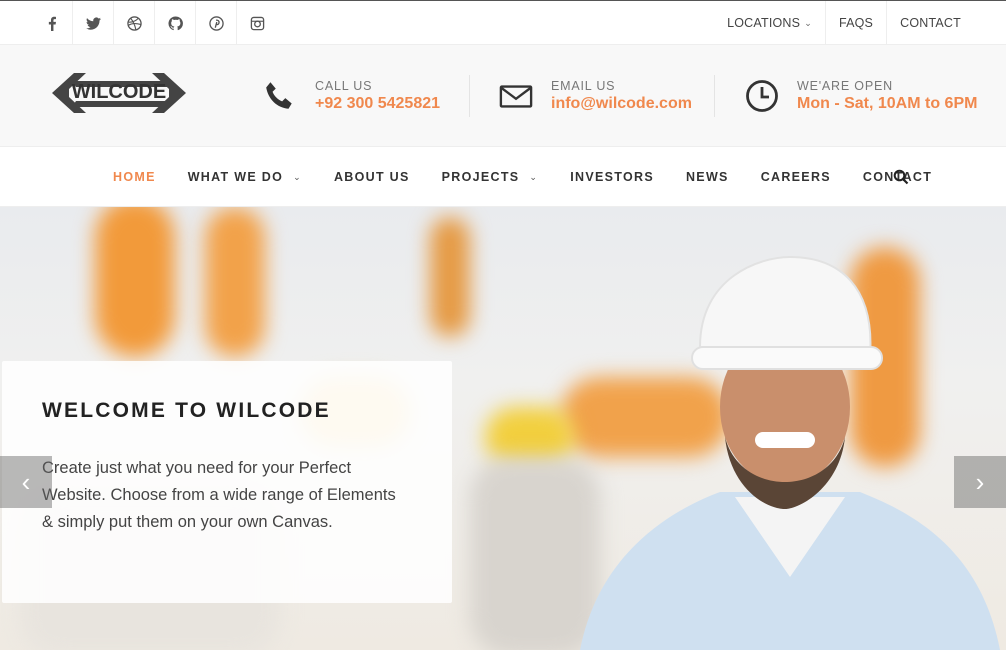 This screenshot has height=650, width=1006. What do you see at coordinates (186, 410) in the screenshot?
I see `hero-title: WELCOME TO WILCODE` at bounding box center [186, 410].